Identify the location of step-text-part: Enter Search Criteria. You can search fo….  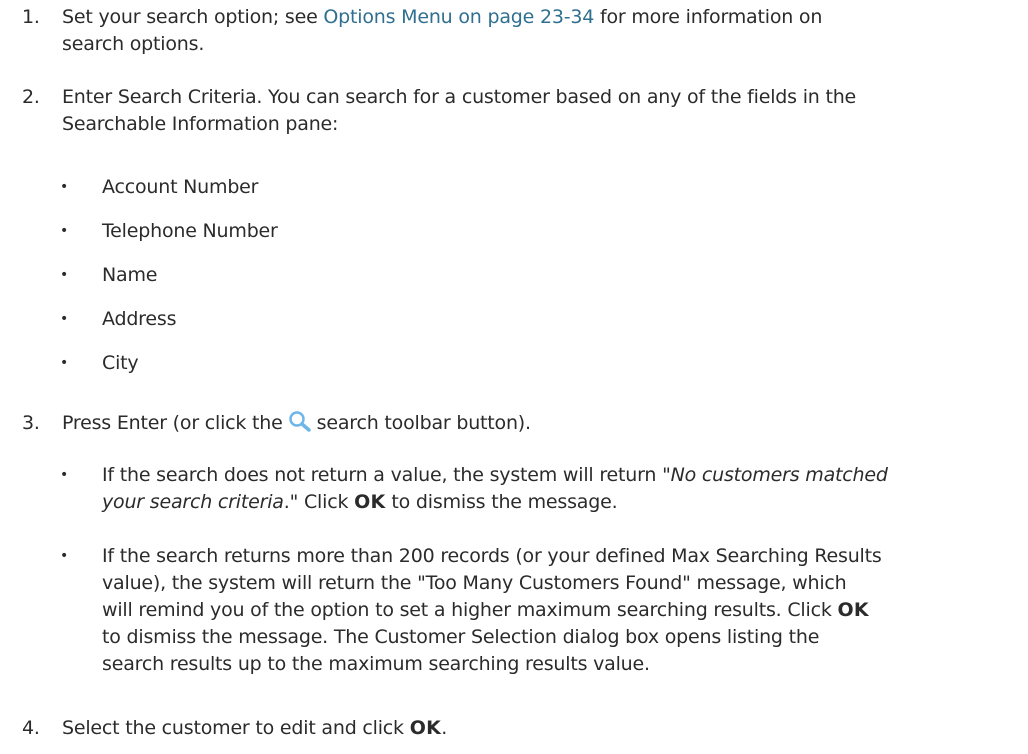
(459, 97).